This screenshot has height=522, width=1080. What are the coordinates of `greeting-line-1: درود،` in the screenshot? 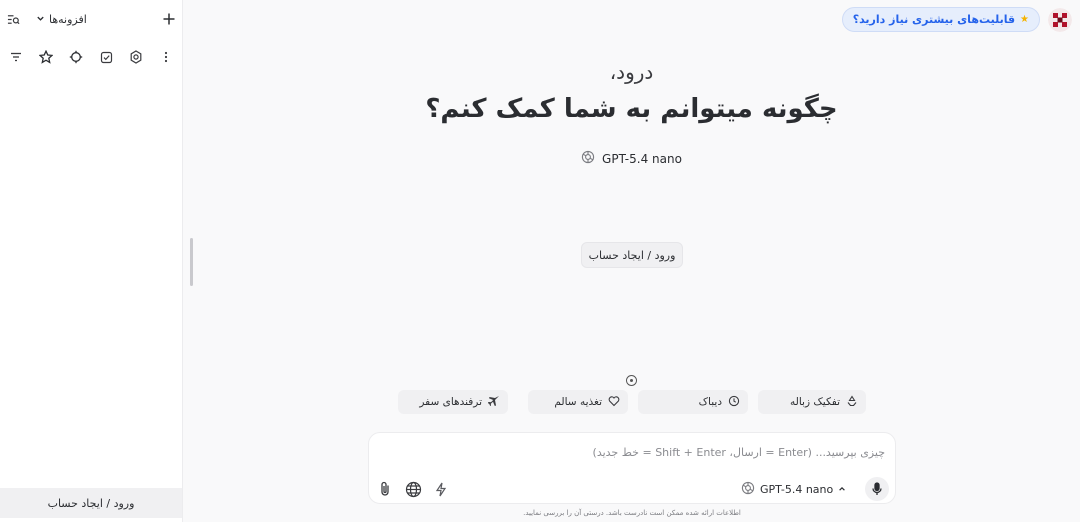 It's located at (631, 72).